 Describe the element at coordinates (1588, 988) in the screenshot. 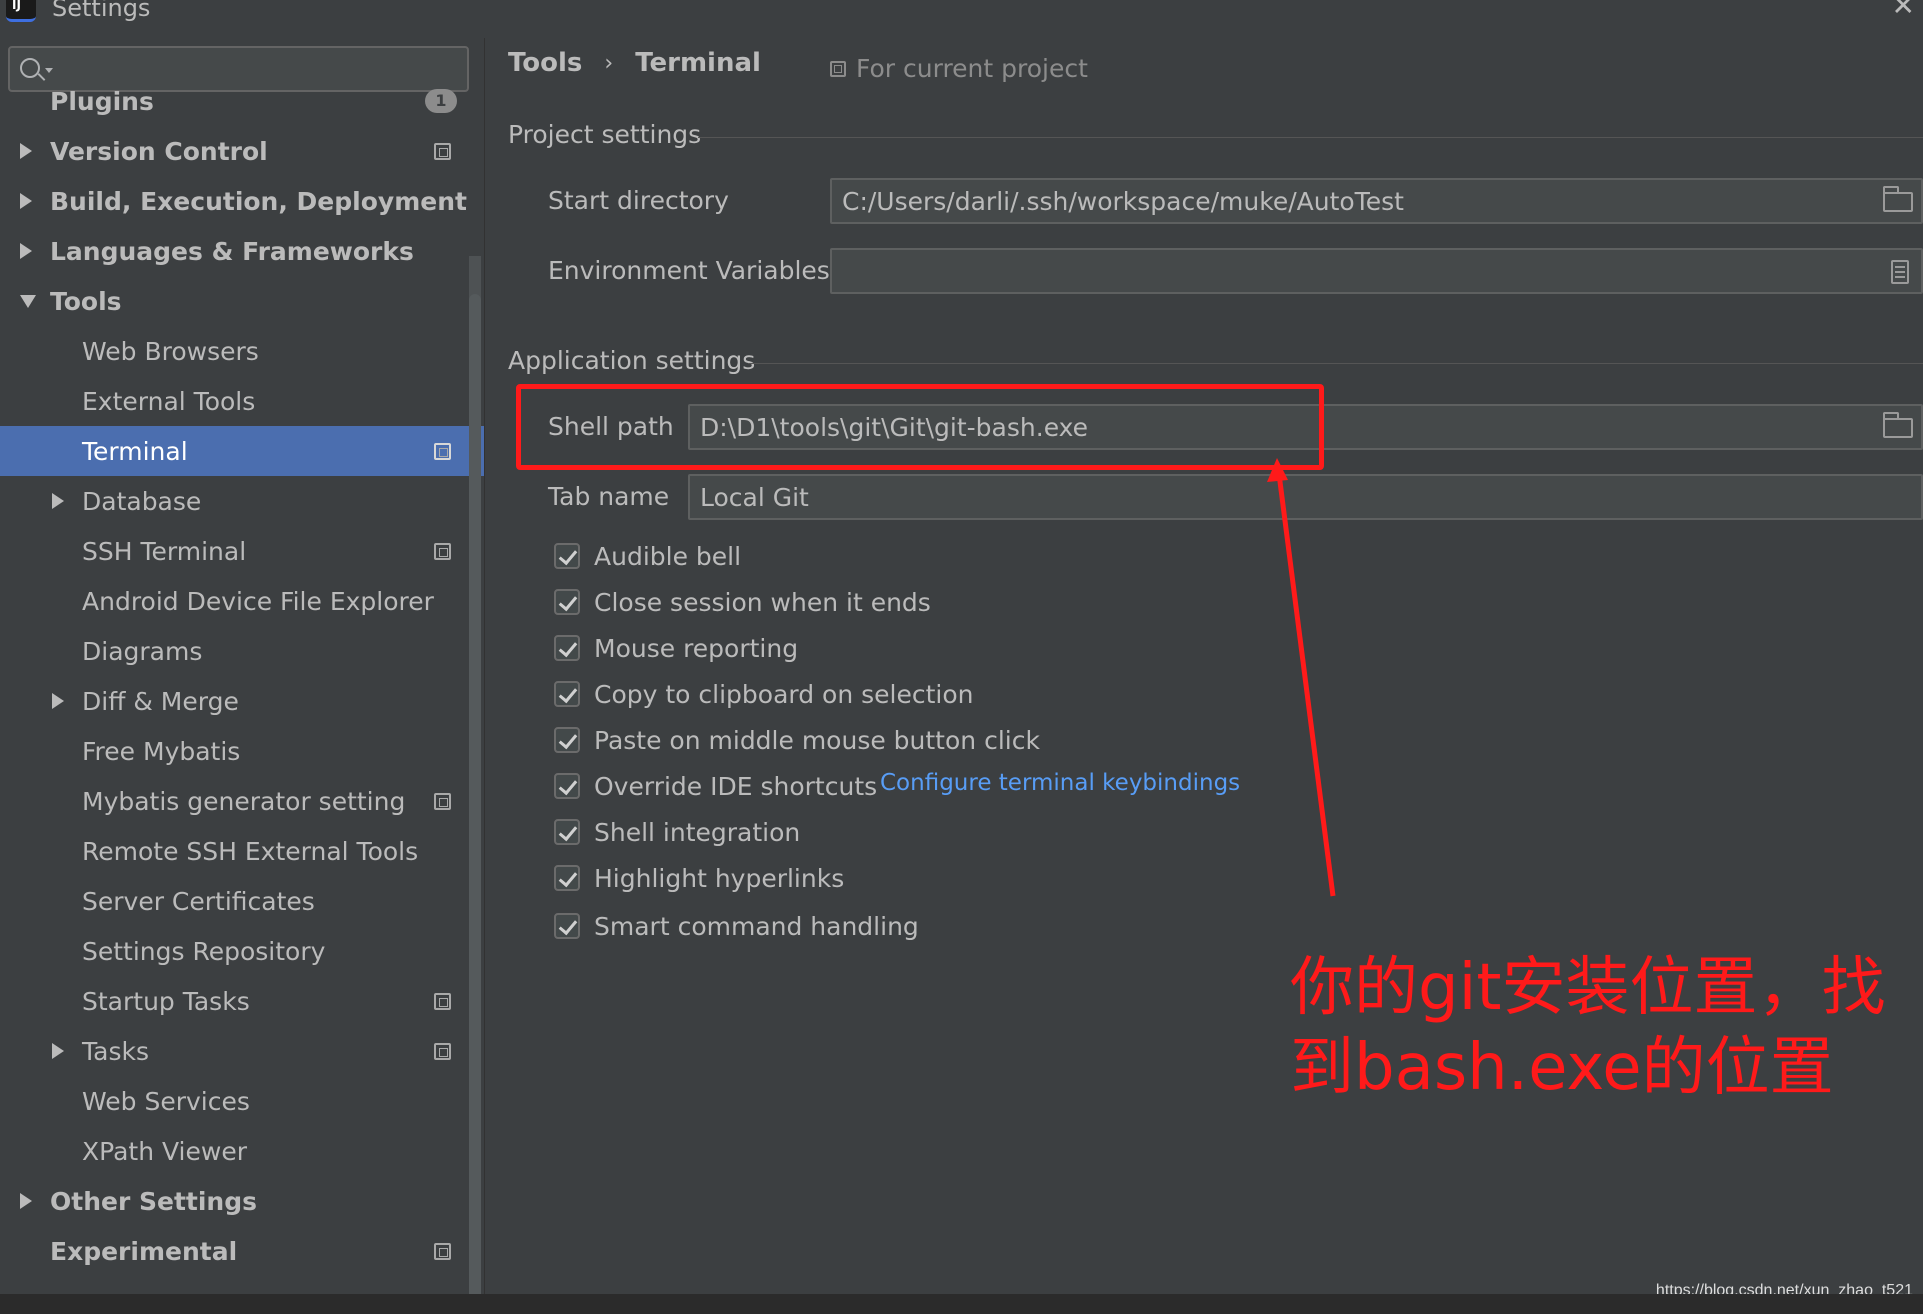

I see `annotation-line-1: 你的git安装位置，找` at that location.